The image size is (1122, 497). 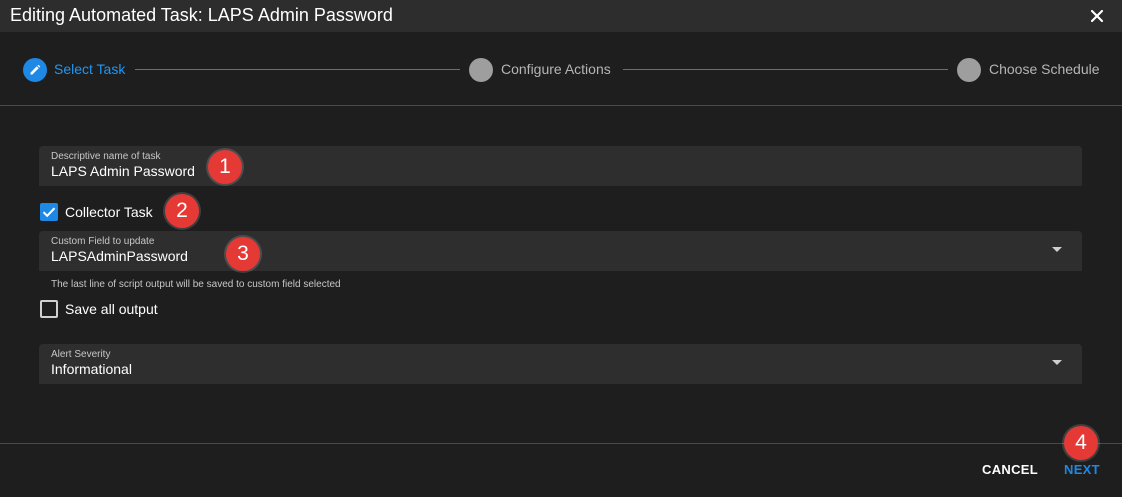 What do you see at coordinates (109, 212) in the screenshot?
I see `collector-task-label: Collector Task` at bounding box center [109, 212].